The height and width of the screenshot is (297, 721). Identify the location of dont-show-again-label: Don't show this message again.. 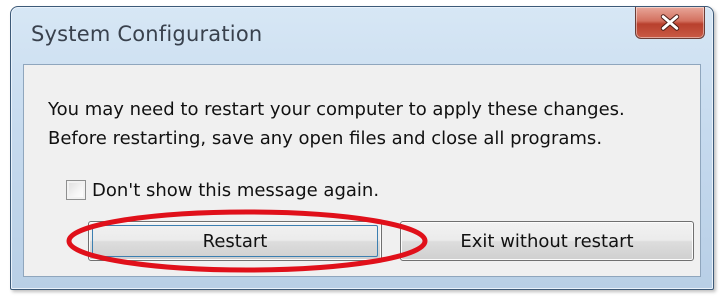
(235, 190).